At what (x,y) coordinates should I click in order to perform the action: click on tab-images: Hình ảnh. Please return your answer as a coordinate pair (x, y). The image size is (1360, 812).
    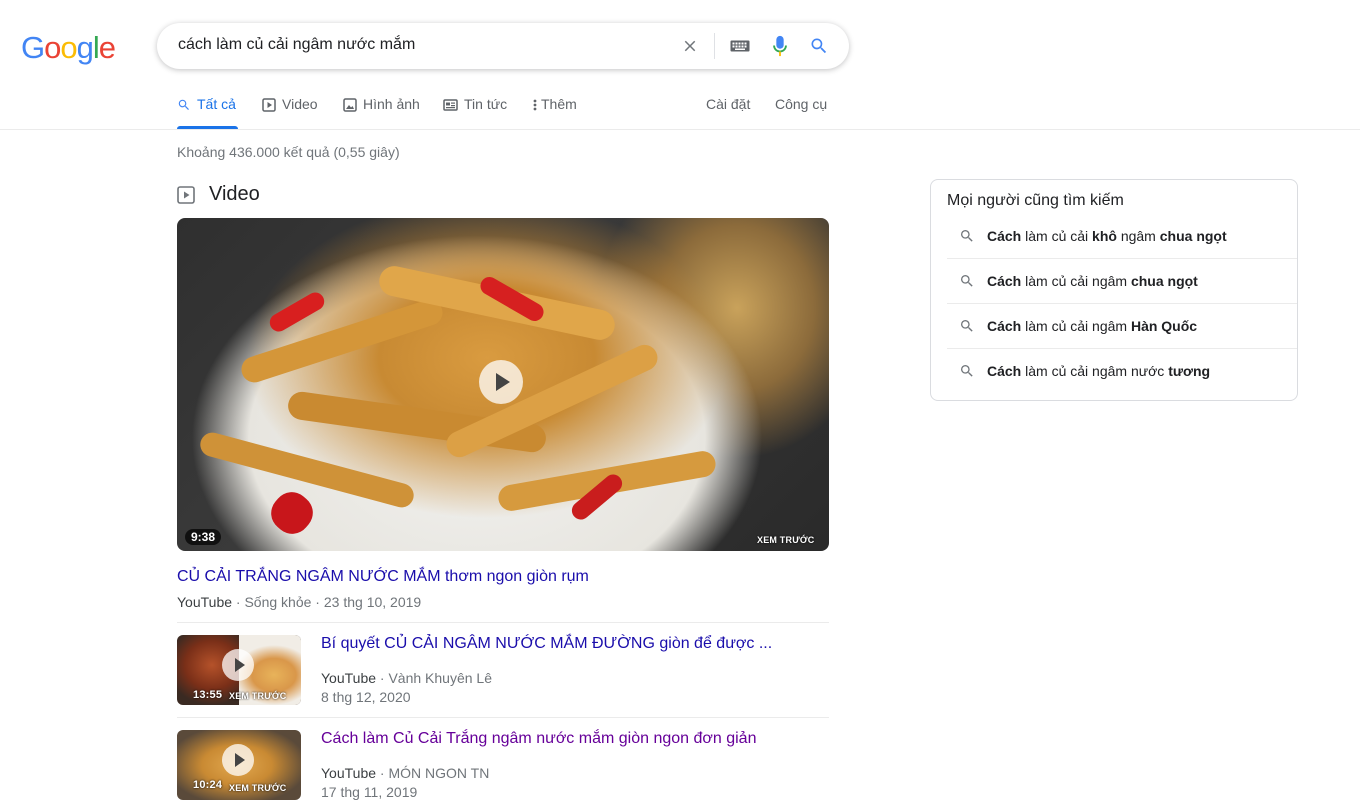
    Looking at the image, I should click on (381, 112).